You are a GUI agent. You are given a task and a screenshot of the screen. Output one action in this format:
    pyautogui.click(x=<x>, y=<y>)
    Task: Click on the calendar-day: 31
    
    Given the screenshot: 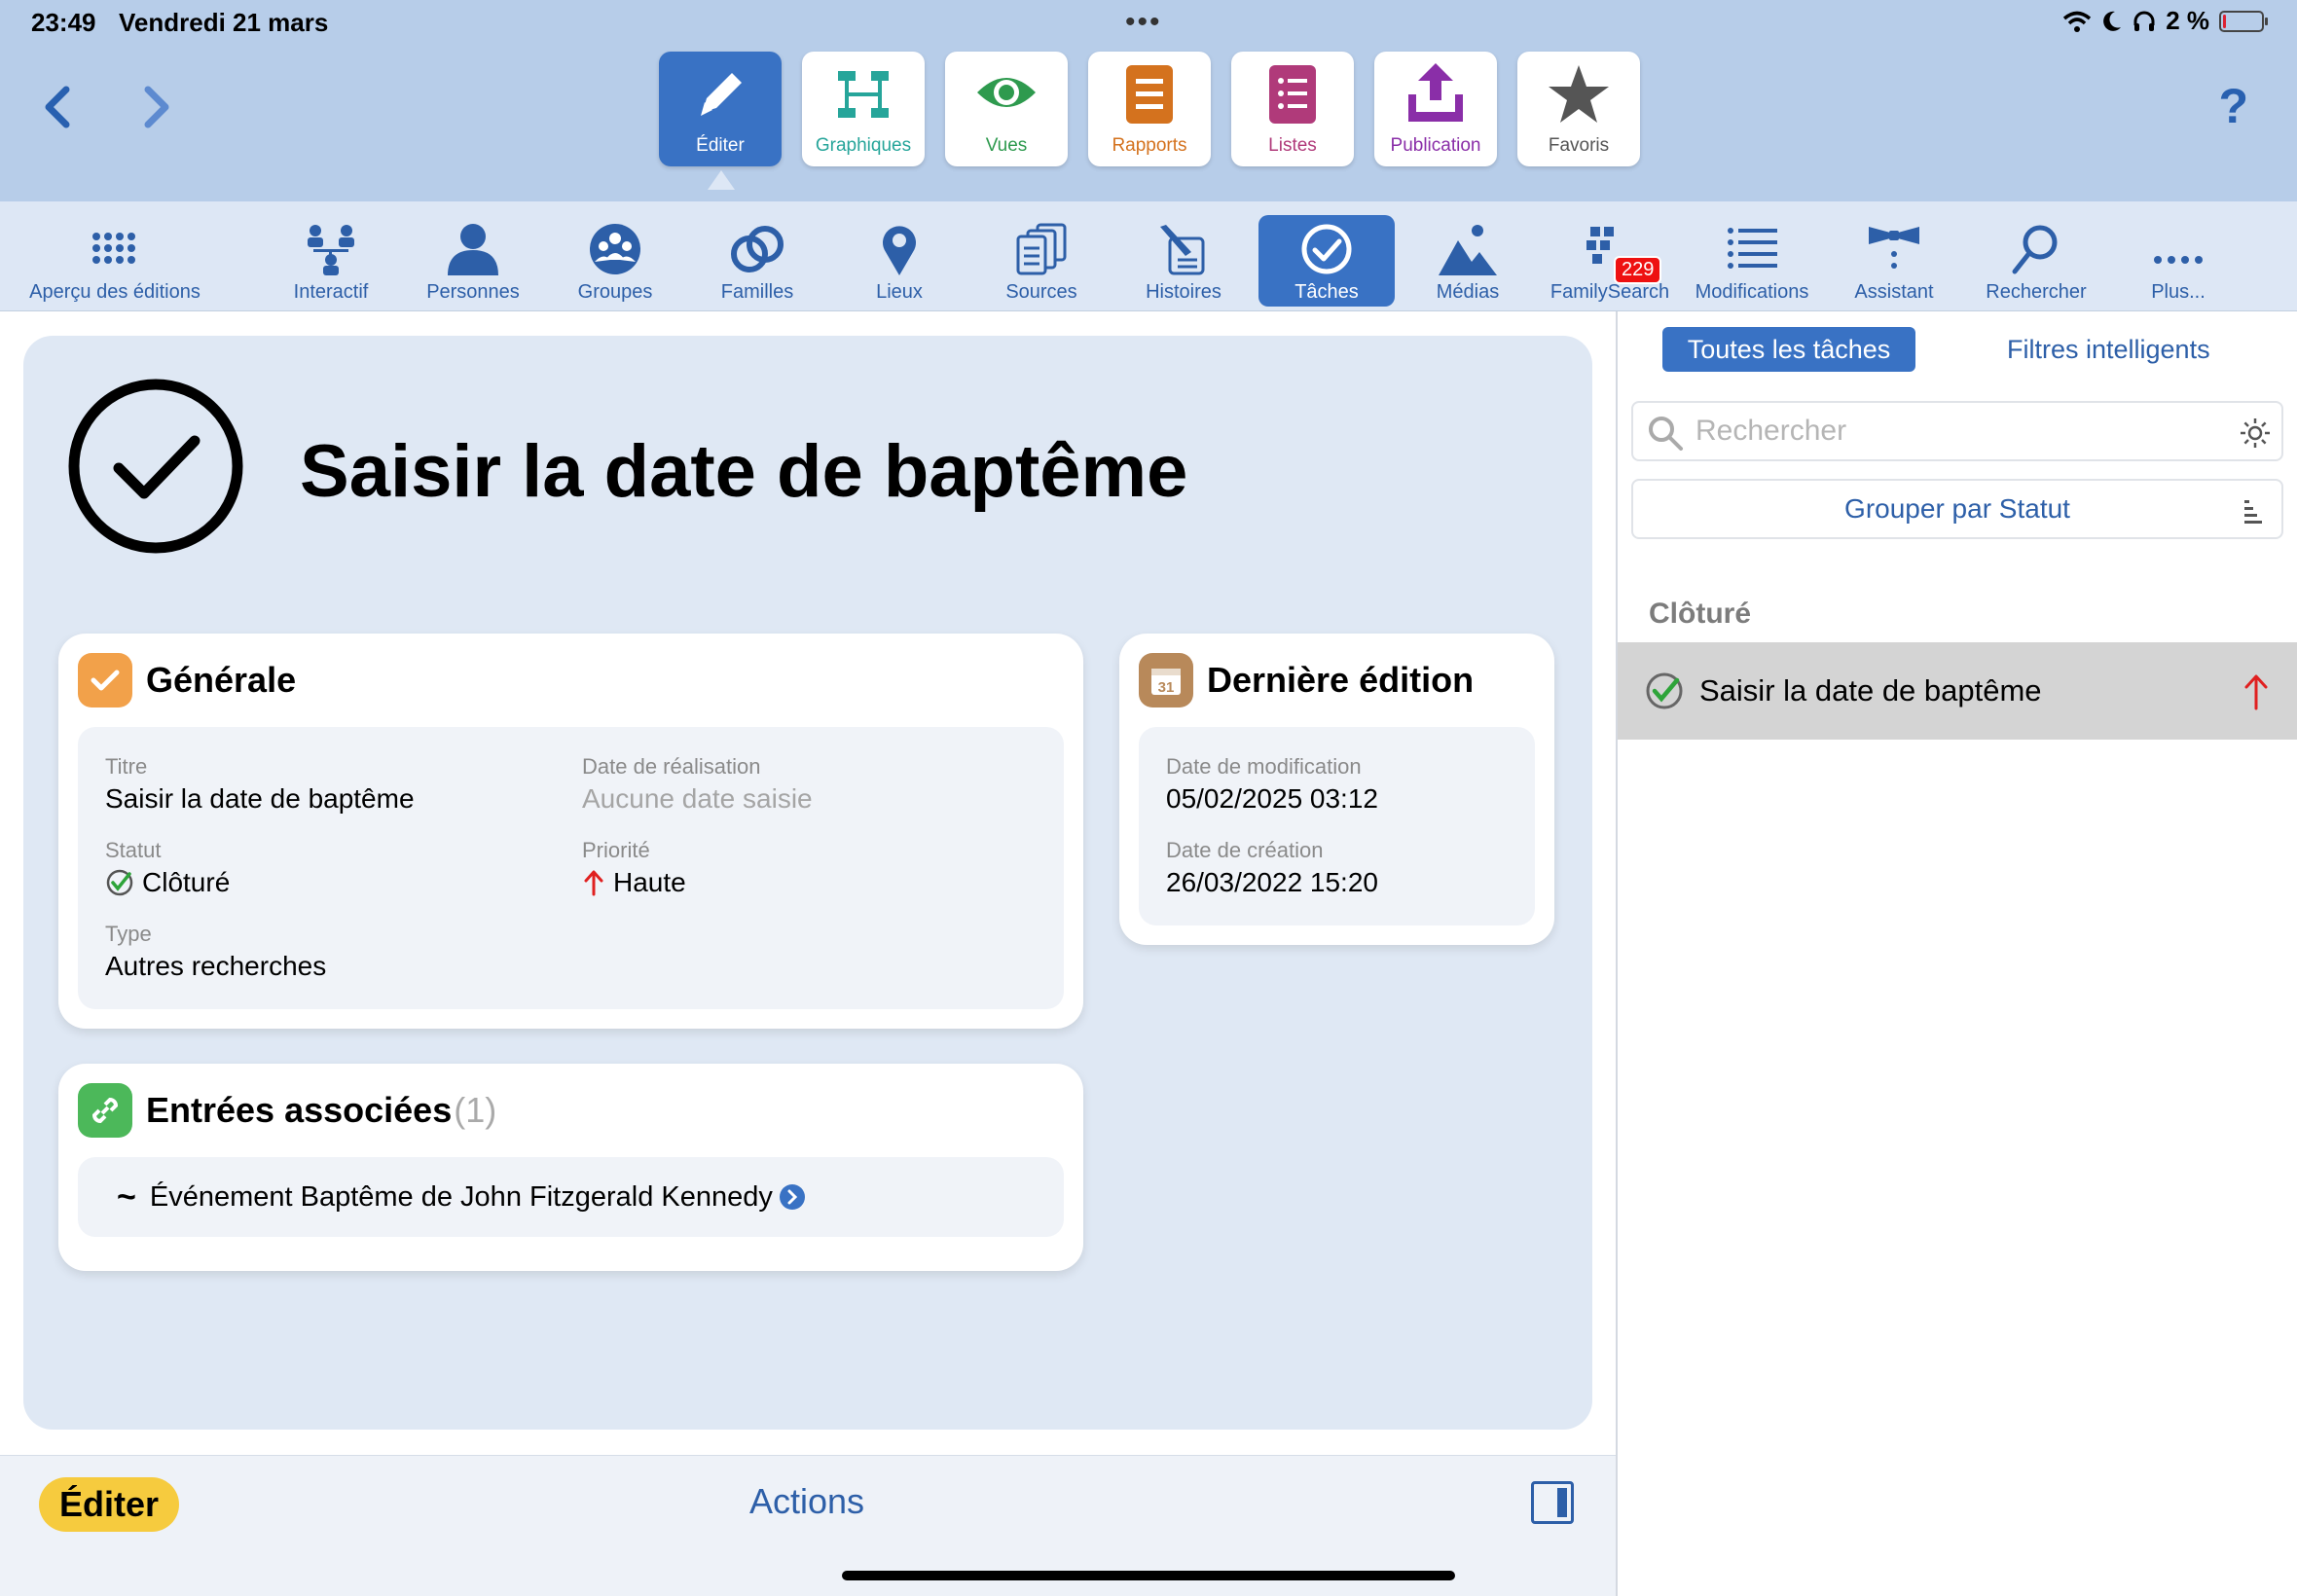 What is the action you would take?
    pyautogui.click(x=1166, y=687)
    